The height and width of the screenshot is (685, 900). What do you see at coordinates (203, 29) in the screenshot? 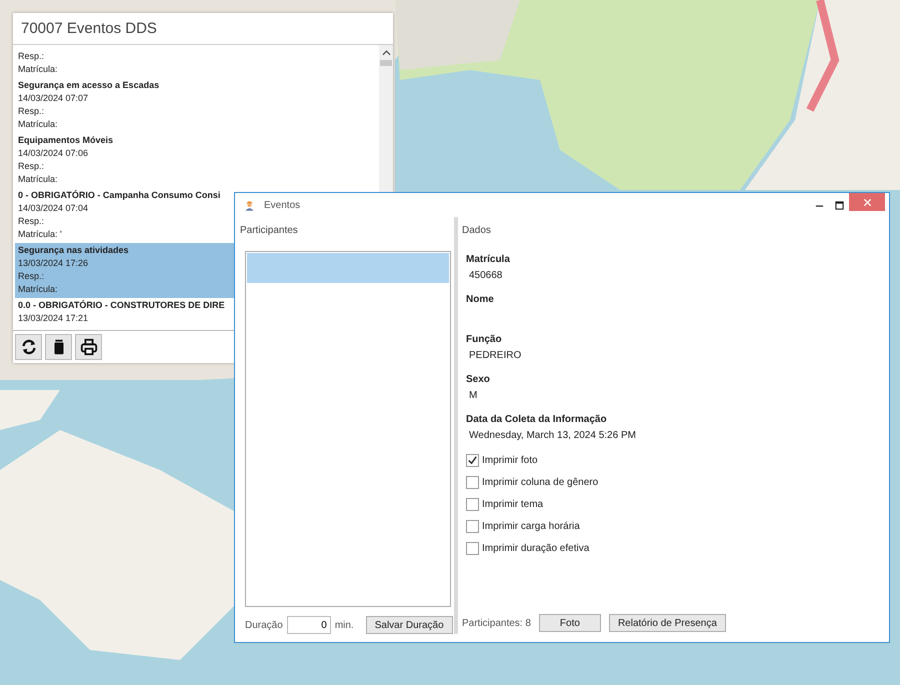
I see `window-title: 70007 Eventos DDS` at bounding box center [203, 29].